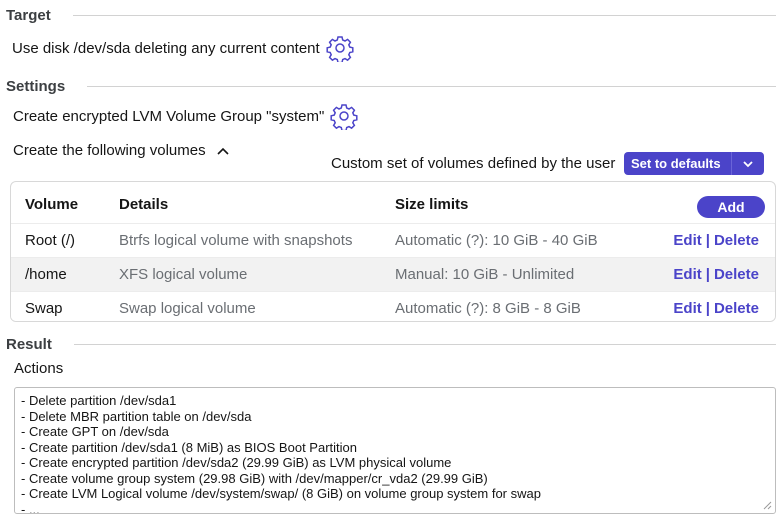 The width and height of the screenshot is (781, 521). Describe the element at coordinates (485, 274) in the screenshot. I see `volume-size-limits: Manual: 10 GiB - Unlimited` at that location.